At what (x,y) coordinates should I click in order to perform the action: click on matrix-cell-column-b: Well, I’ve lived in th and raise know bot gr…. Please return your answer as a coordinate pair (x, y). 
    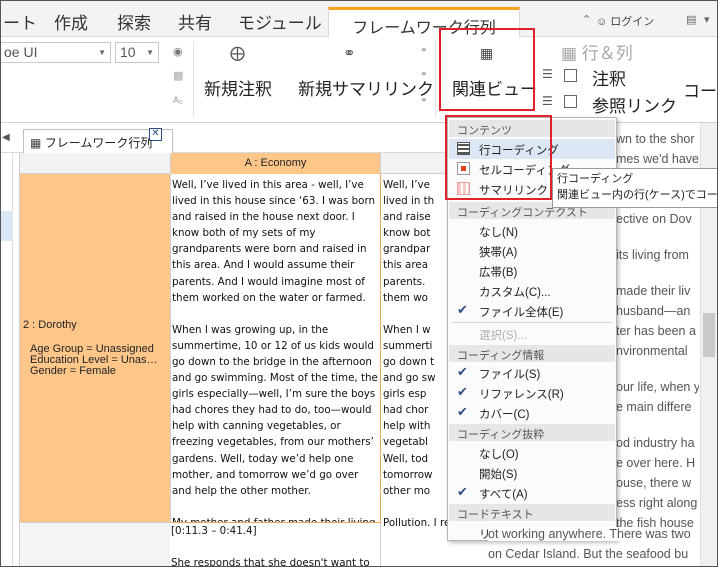
    Looking at the image, I should click on (416, 370).